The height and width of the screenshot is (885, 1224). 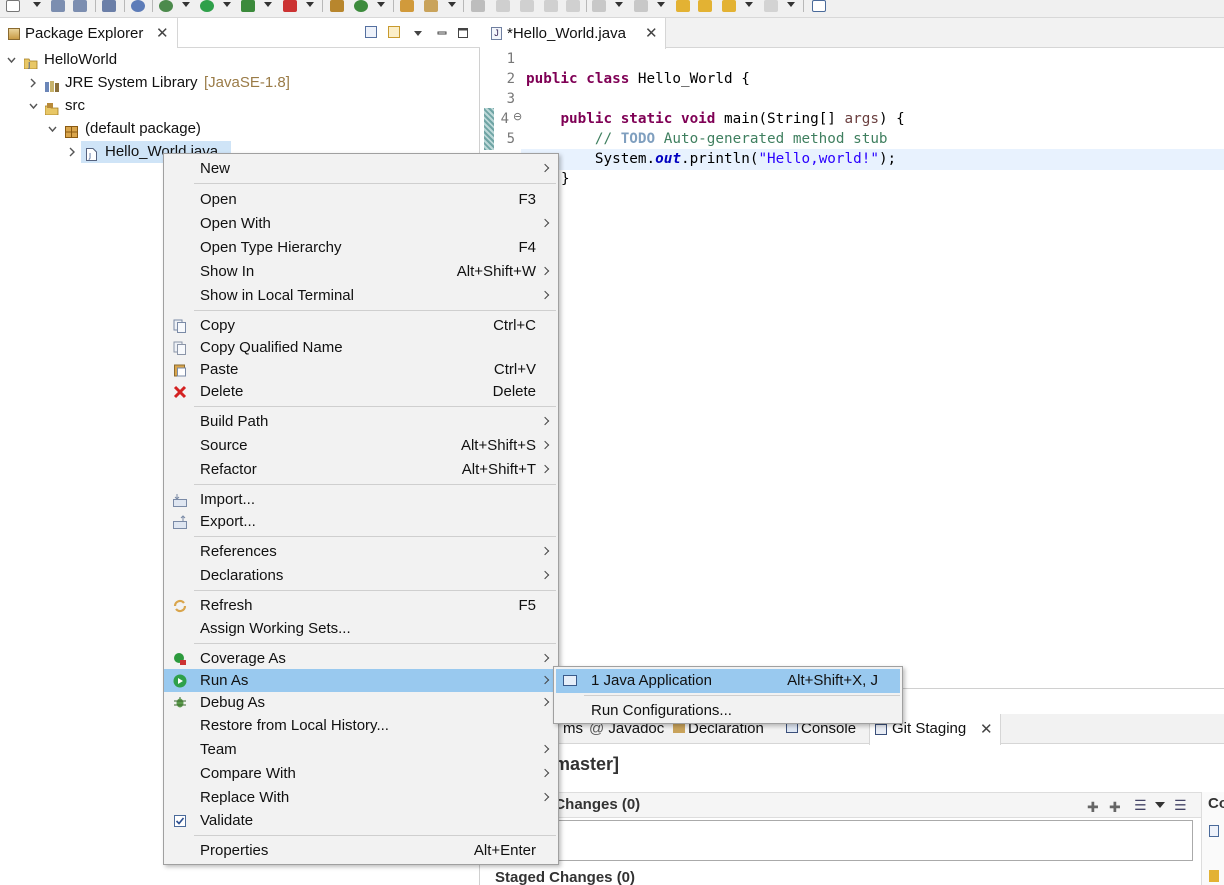 What do you see at coordinates (361, 551) in the screenshot?
I see `menu-item-references: References` at bounding box center [361, 551].